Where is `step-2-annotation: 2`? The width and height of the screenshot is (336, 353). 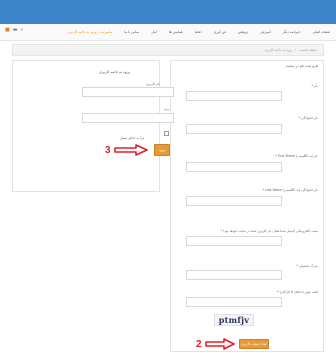
step-2-annotation: 2 is located at coordinates (215, 344).